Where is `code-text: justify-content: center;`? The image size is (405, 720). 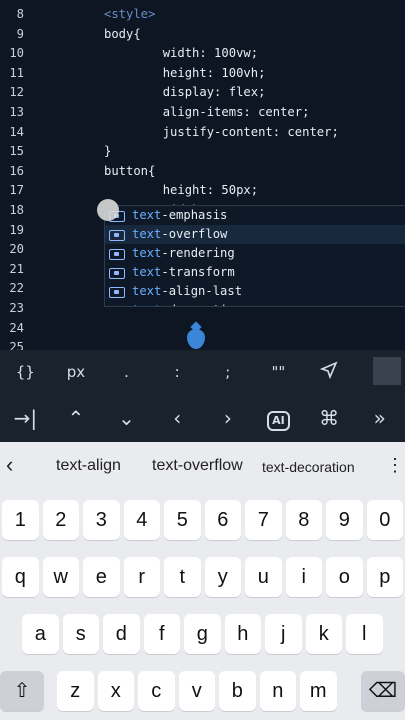
code-text: justify-content: center; is located at coordinates (221, 131).